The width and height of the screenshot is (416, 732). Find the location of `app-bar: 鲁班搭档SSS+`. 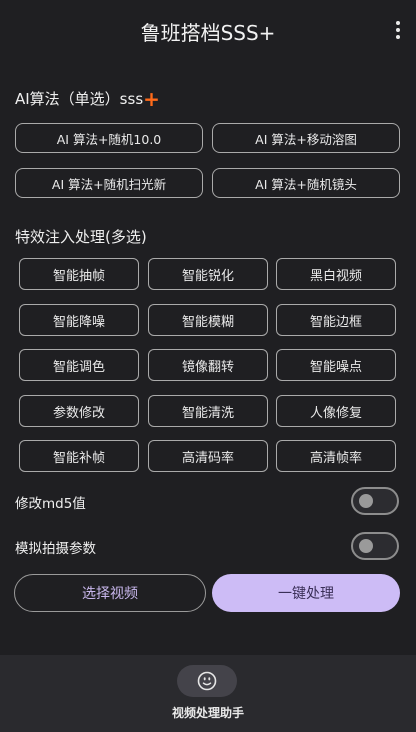

app-bar: 鲁班搭档SSS+ is located at coordinates (208, 30).